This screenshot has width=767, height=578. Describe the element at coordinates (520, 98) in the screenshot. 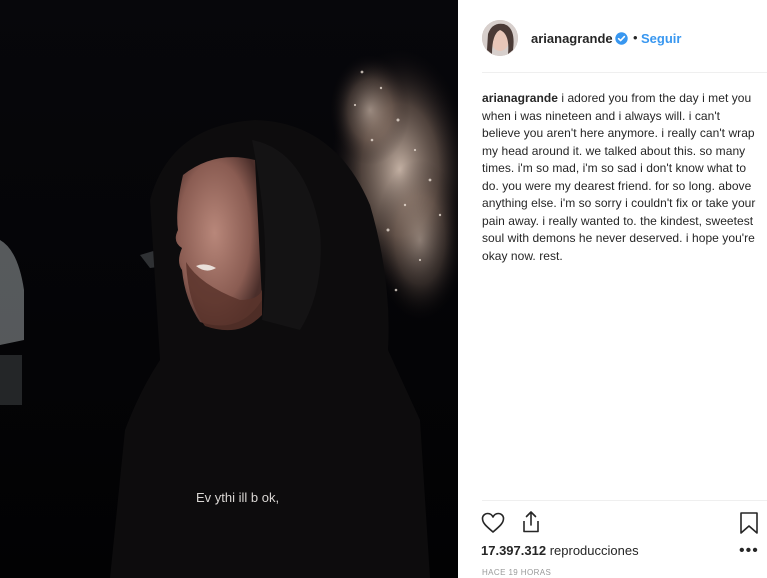

I see `caption-username: arianagrande` at that location.